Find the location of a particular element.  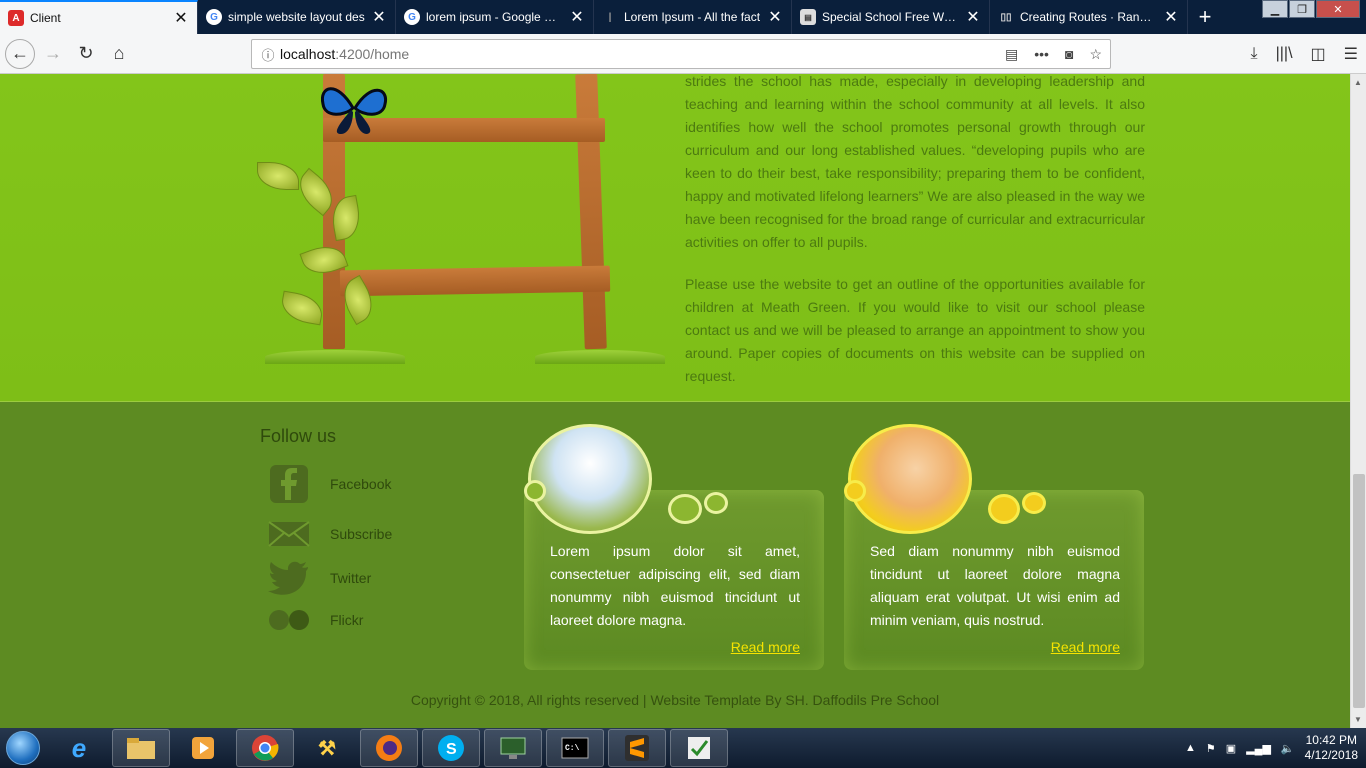

clock: 10:42 PM 4/12/2018 is located at coordinates (1331, 748).